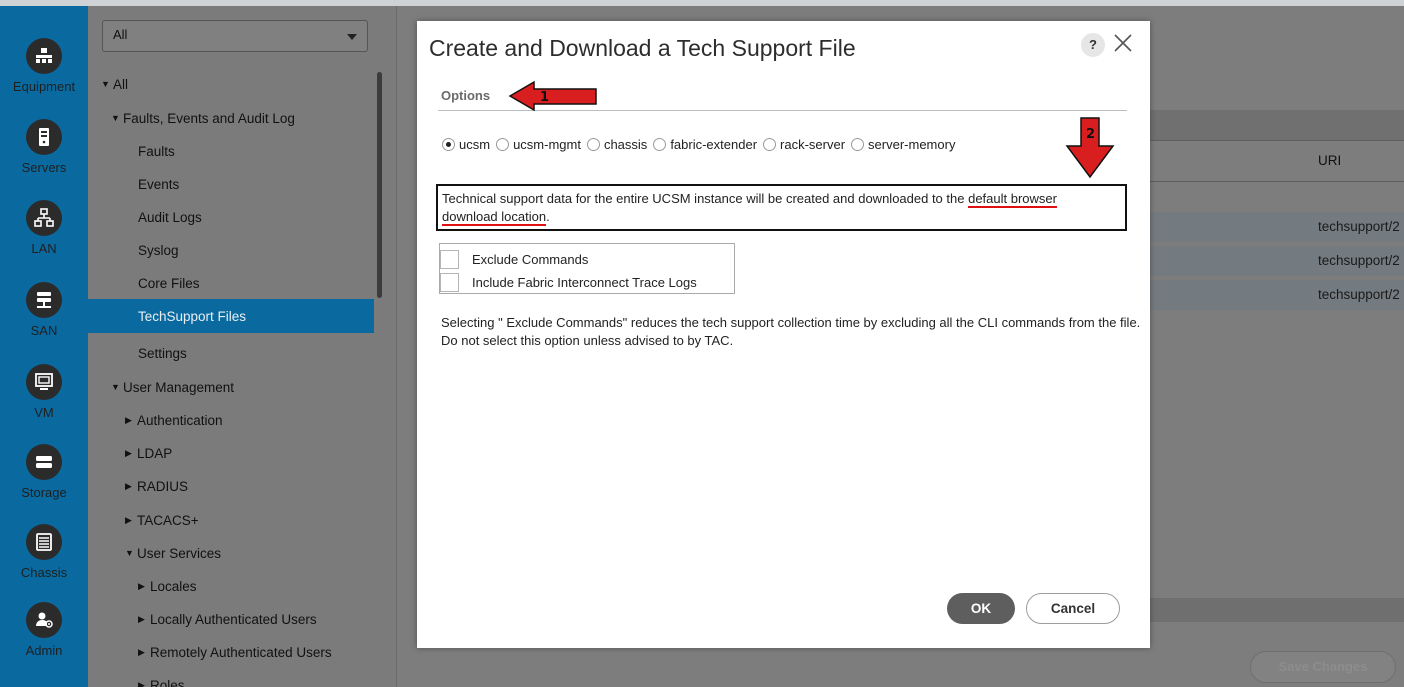 This screenshot has height=687, width=1404. I want to click on save-changes-button: Save Changes, so click(1323, 667).